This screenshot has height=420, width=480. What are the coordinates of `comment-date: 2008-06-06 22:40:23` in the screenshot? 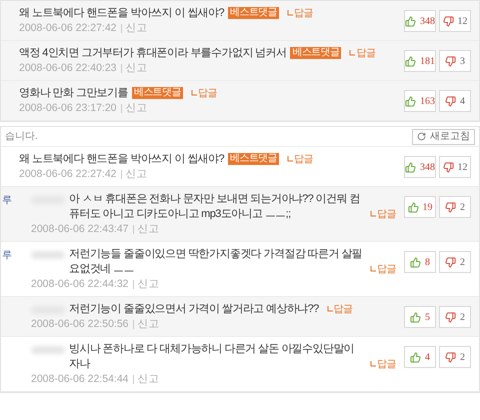 It's located at (67, 68).